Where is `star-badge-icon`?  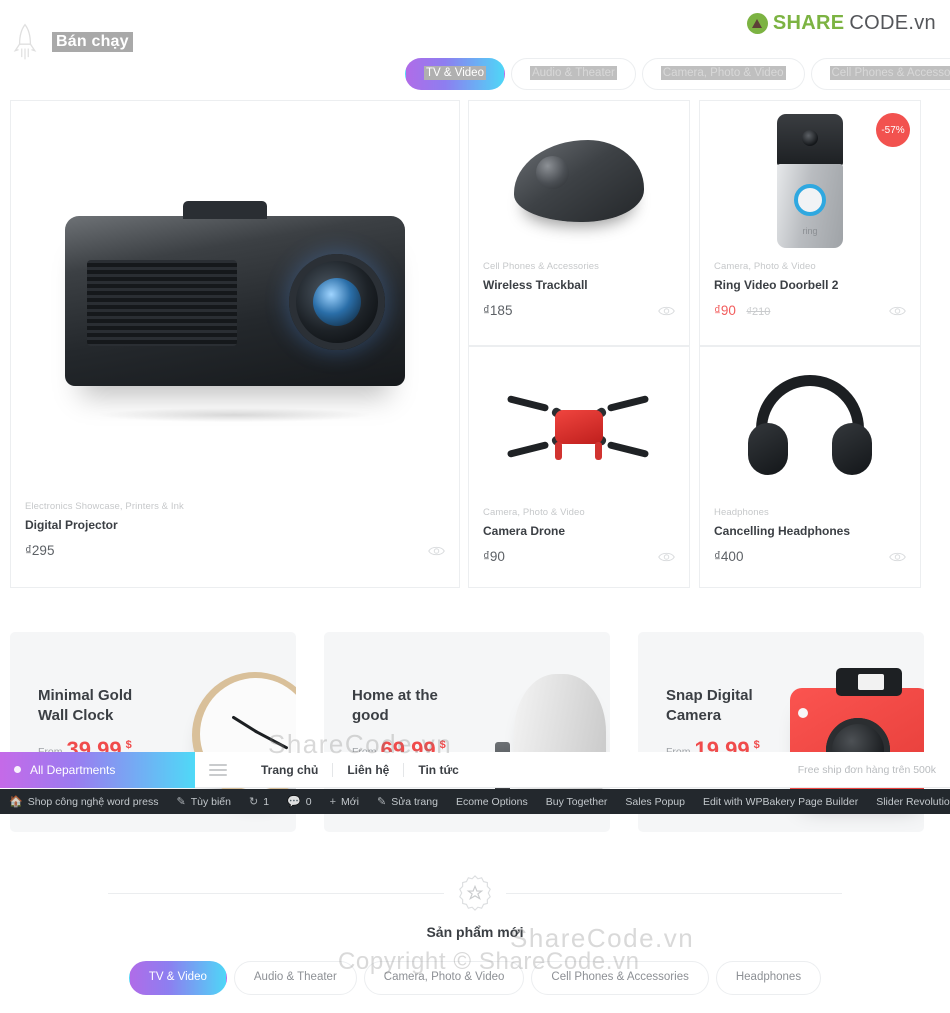 star-badge-icon is located at coordinates (475, 893).